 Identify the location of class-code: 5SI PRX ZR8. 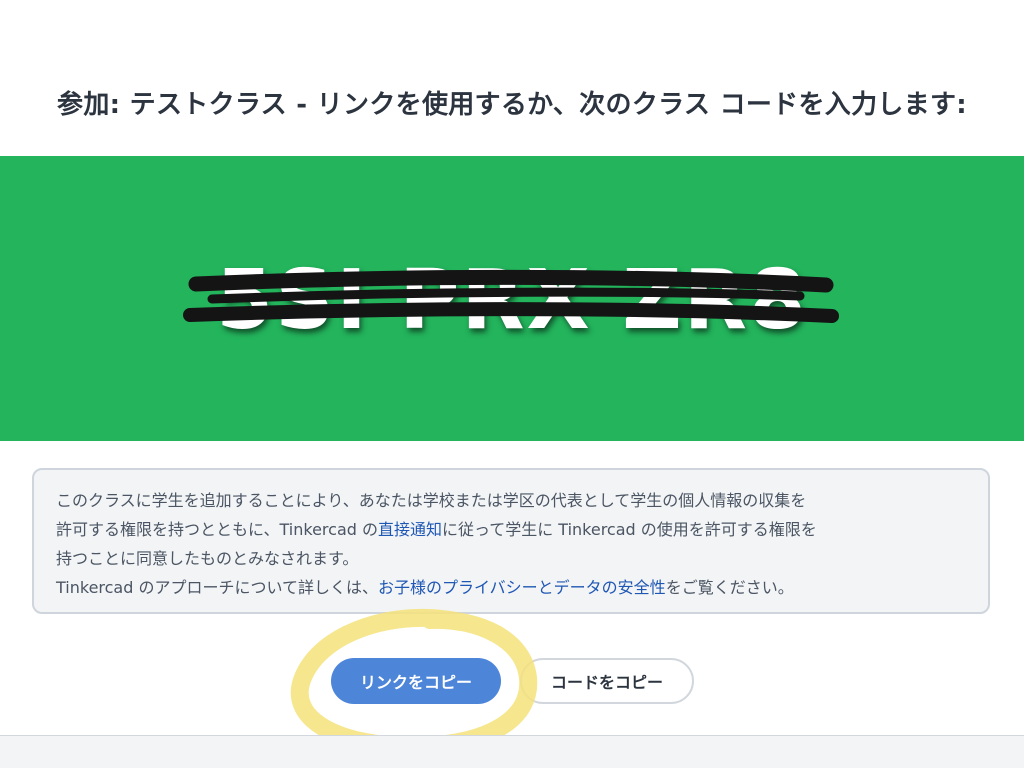
(512, 300).